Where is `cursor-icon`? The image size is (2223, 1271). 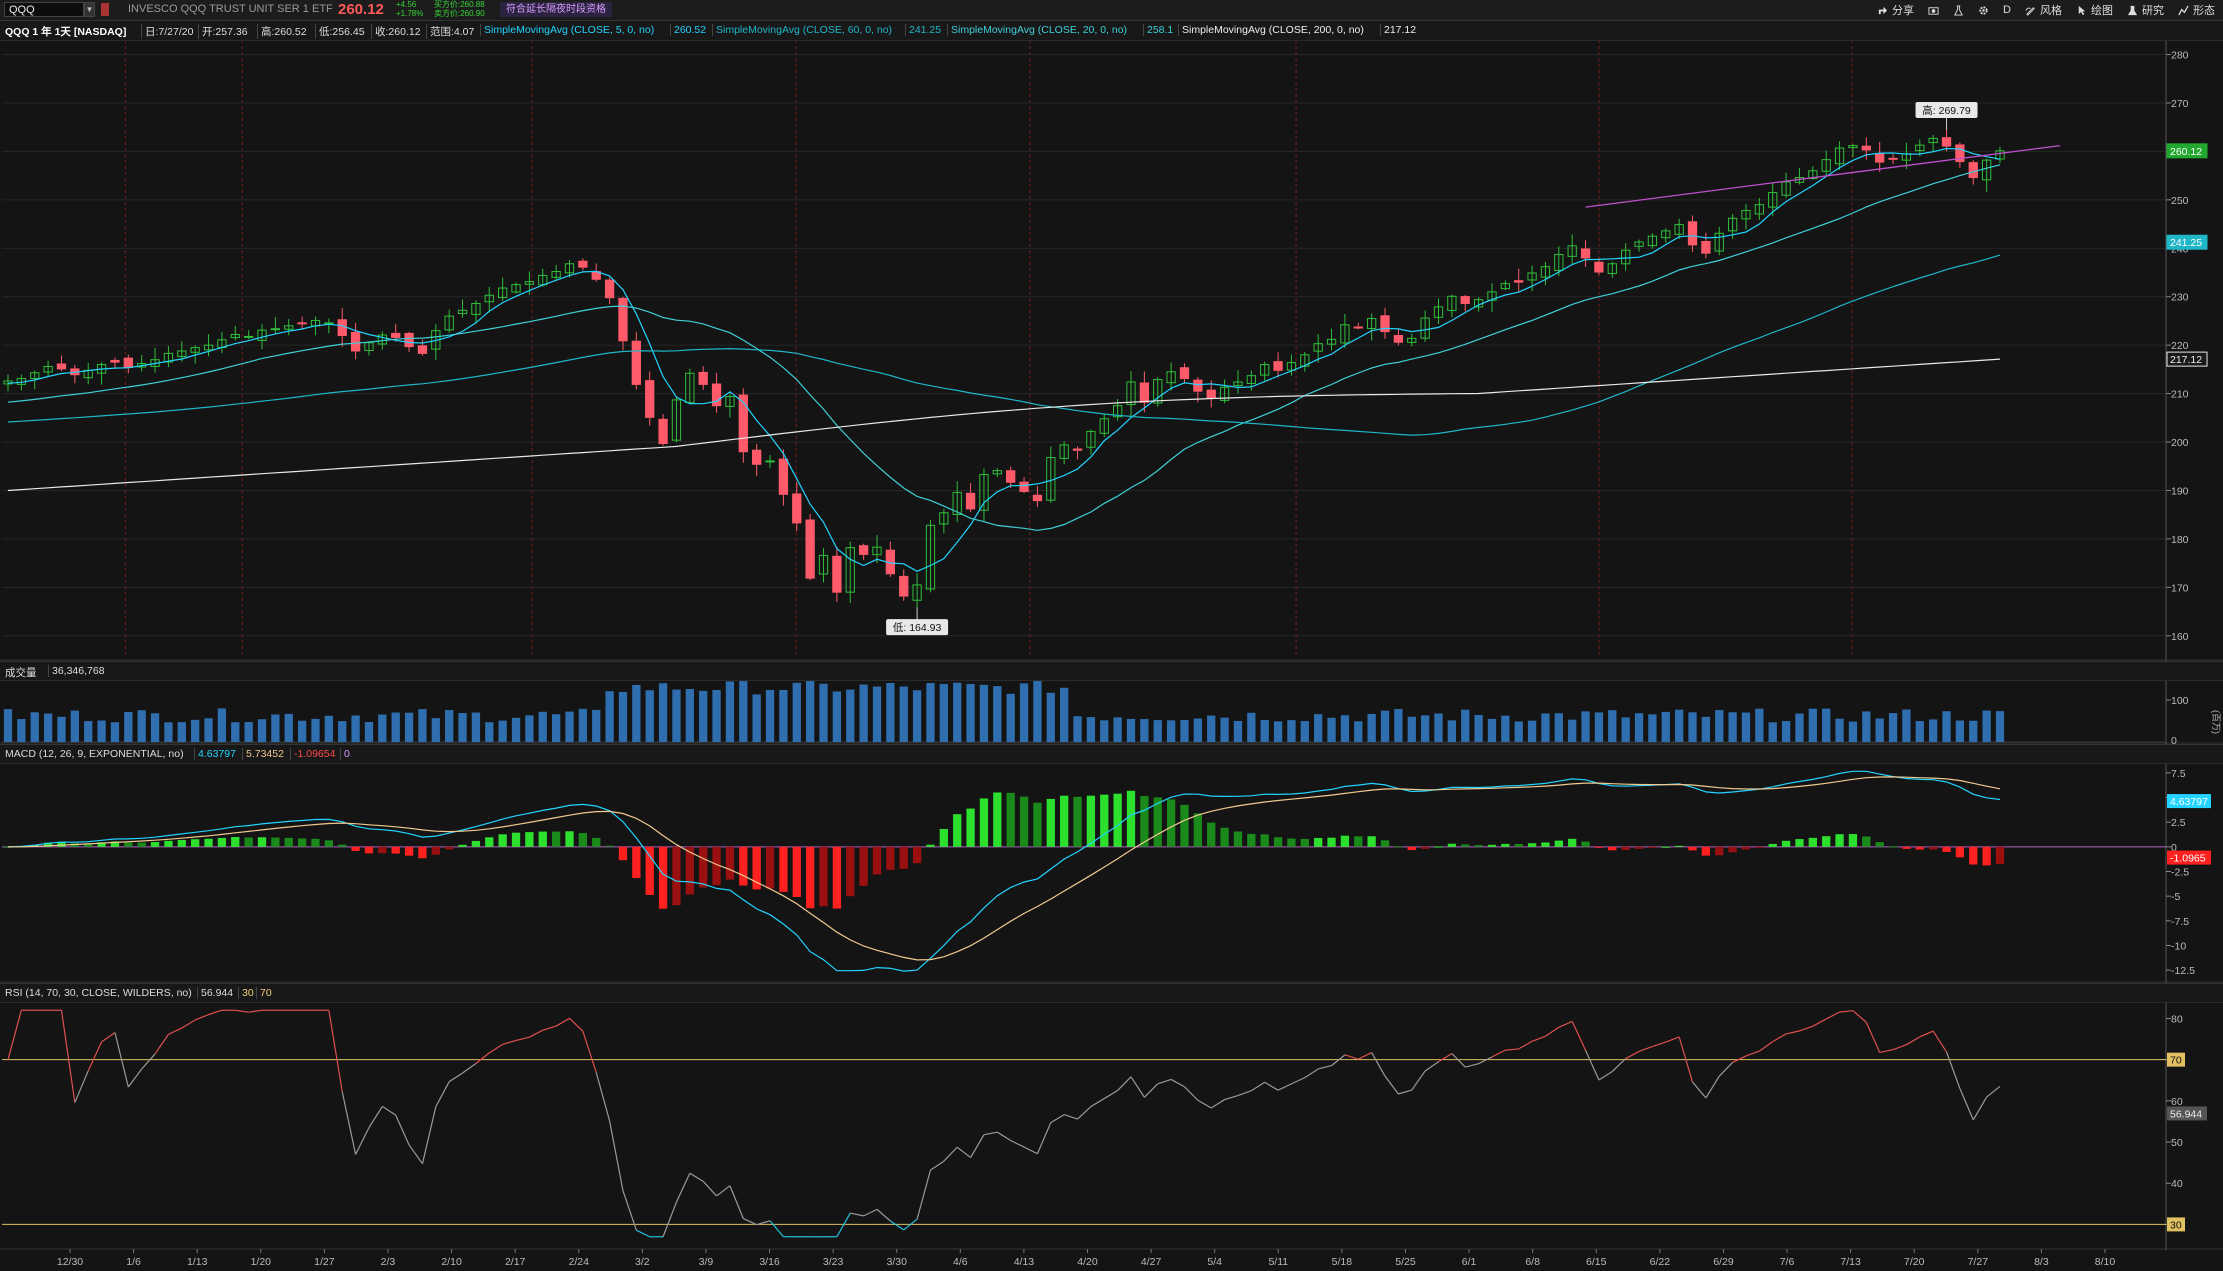 cursor-icon is located at coordinates (2082, 10).